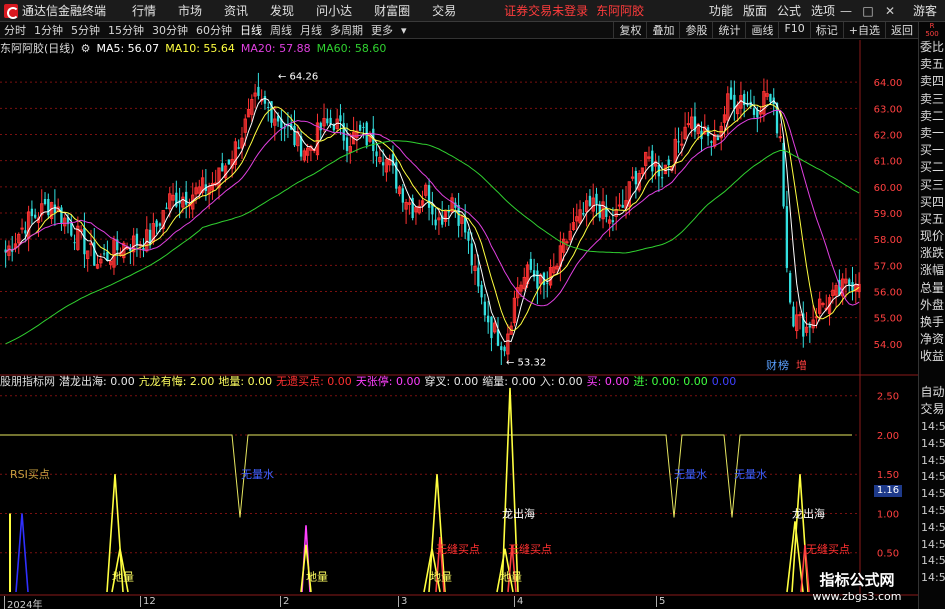 Image resolution: width=945 pixels, height=609 pixels. Describe the element at coordinates (931, 356) in the screenshot. I see `quote-label: 收益` at that location.